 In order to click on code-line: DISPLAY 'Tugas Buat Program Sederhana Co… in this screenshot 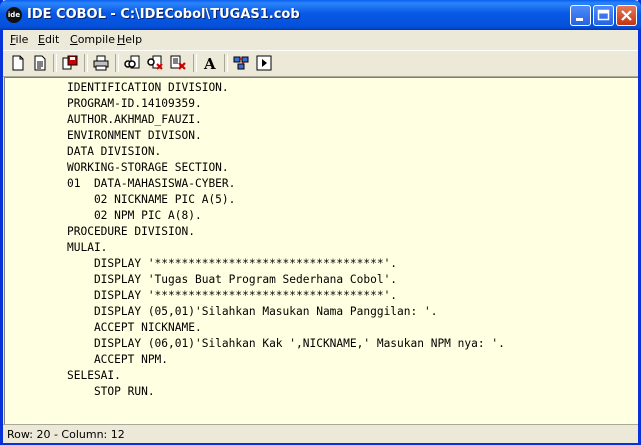, I will do `click(232, 279)`.